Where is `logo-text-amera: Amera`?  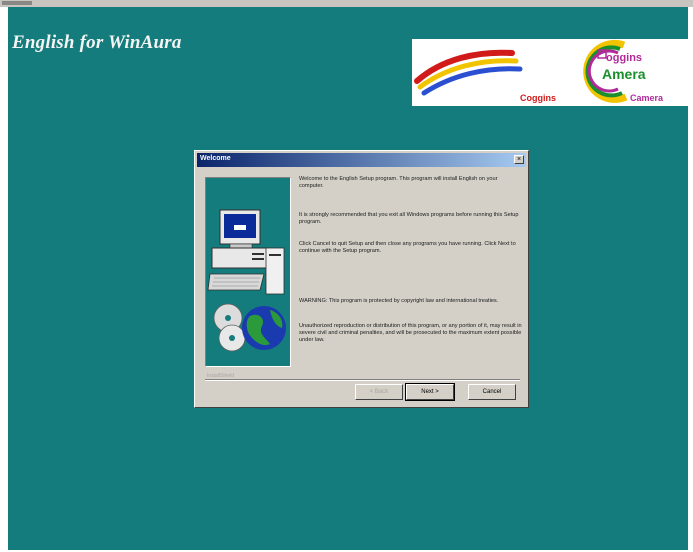
logo-text-amera: Amera is located at coordinates (624, 74).